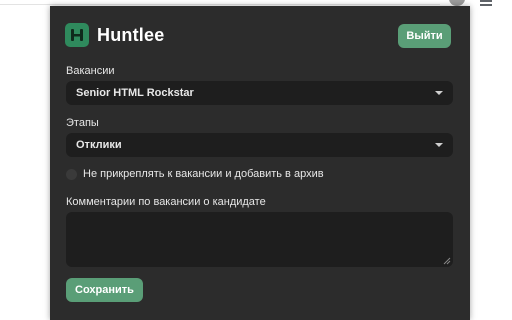 Image resolution: width=512 pixels, height=320 pixels. I want to click on comment-textarea, so click(259, 239).